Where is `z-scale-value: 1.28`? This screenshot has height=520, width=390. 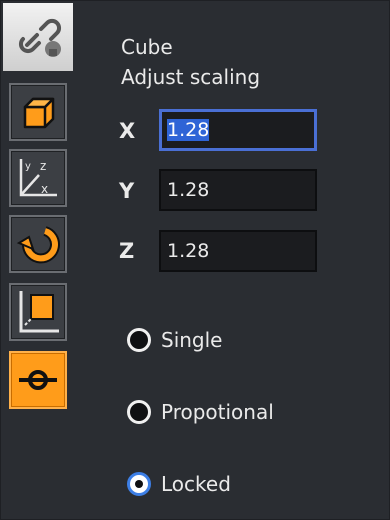 z-scale-value: 1.28 is located at coordinates (188, 251).